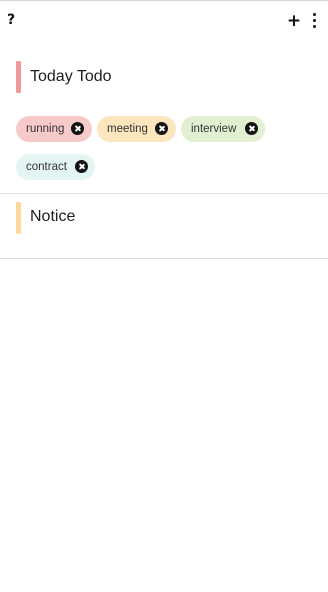 The image size is (328, 592). I want to click on notice-section-header: Notice, so click(164, 218).